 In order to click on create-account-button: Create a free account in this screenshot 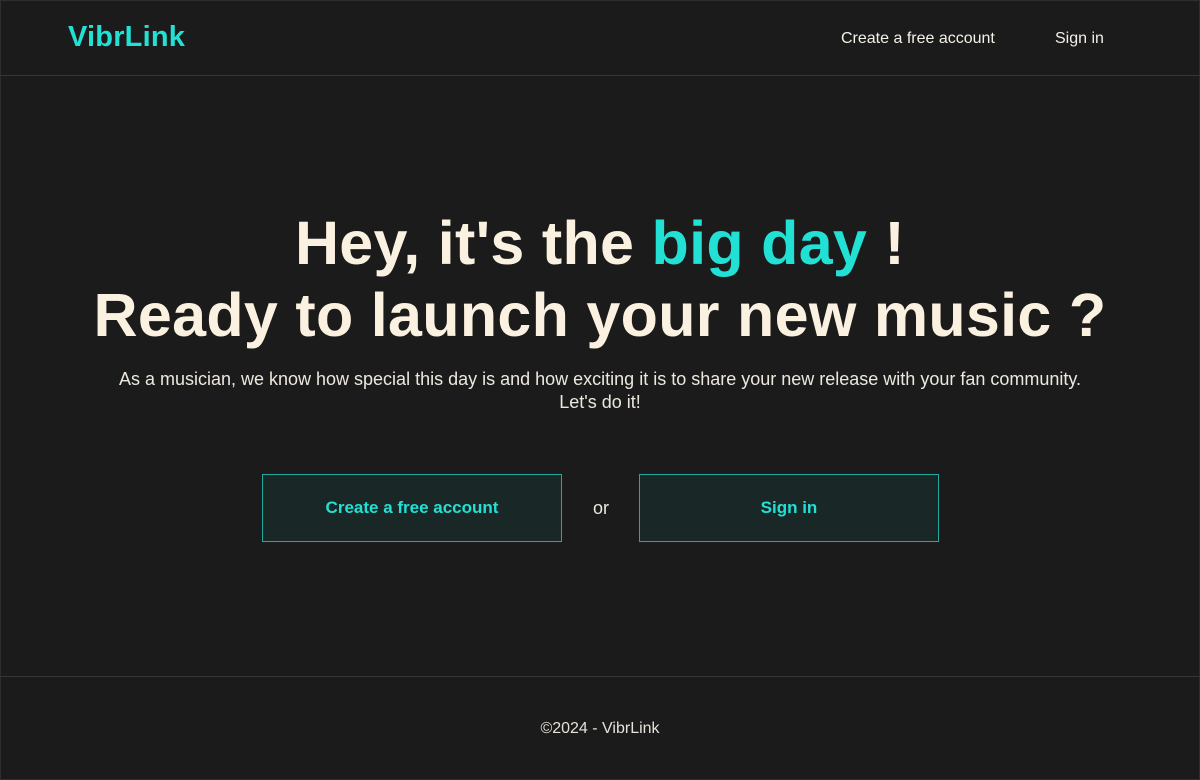, I will do `click(412, 508)`.